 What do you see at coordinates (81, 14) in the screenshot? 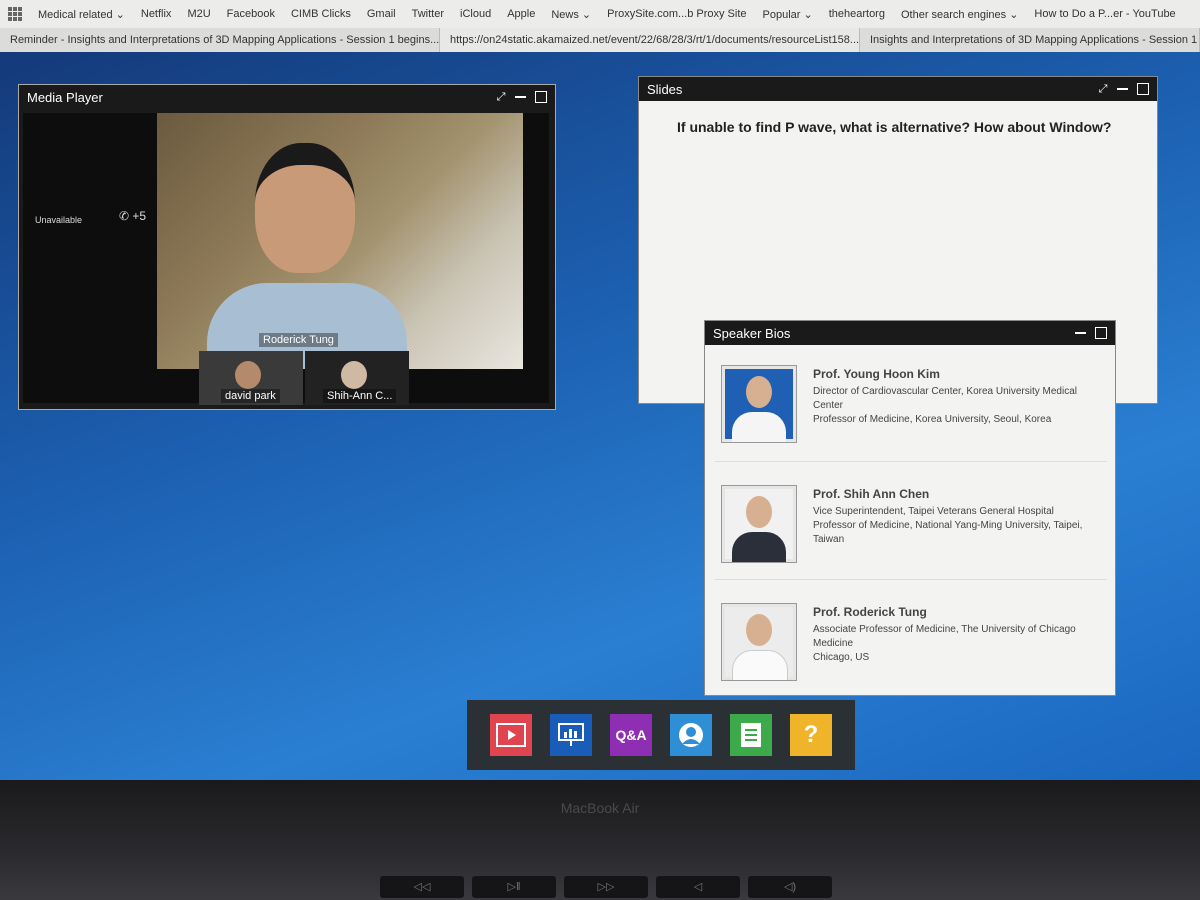
I see `bookmark-item: Medical related ⌄` at bounding box center [81, 14].